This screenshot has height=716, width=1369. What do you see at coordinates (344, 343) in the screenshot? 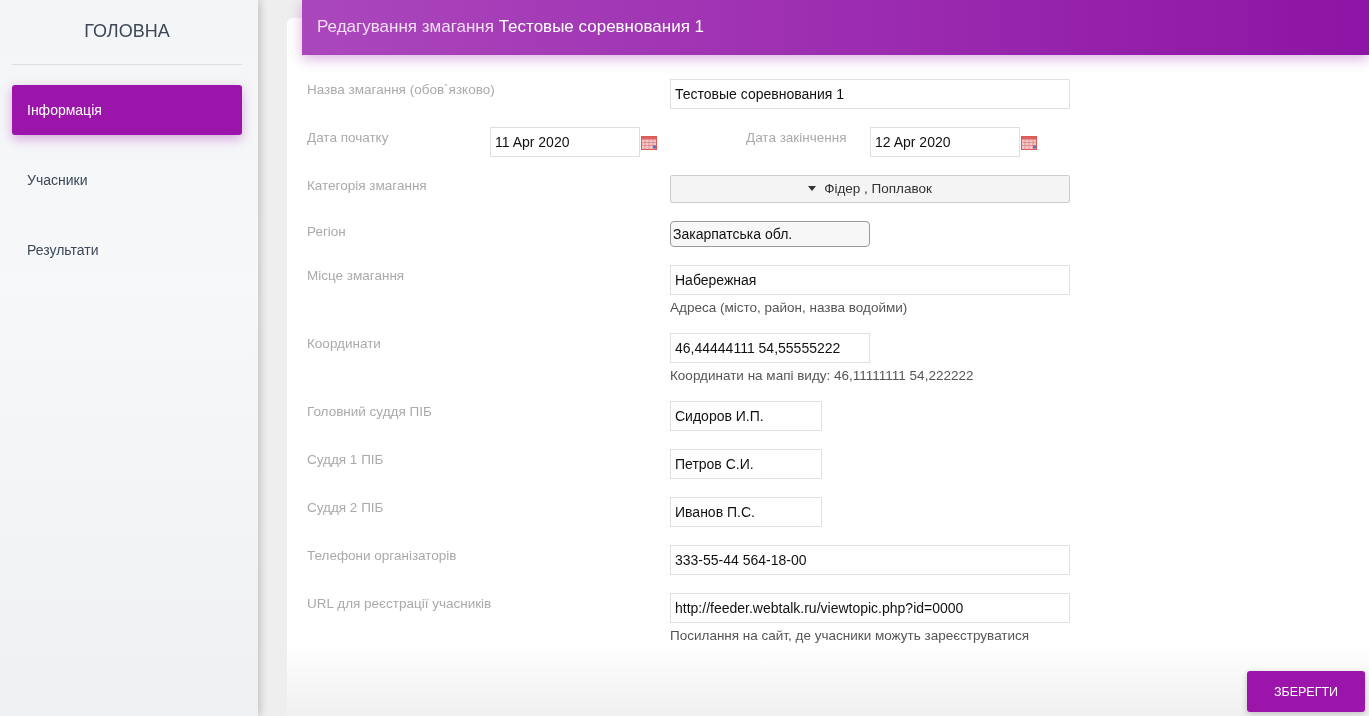
I see `field-label: Координати` at bounding box center [344, 343].